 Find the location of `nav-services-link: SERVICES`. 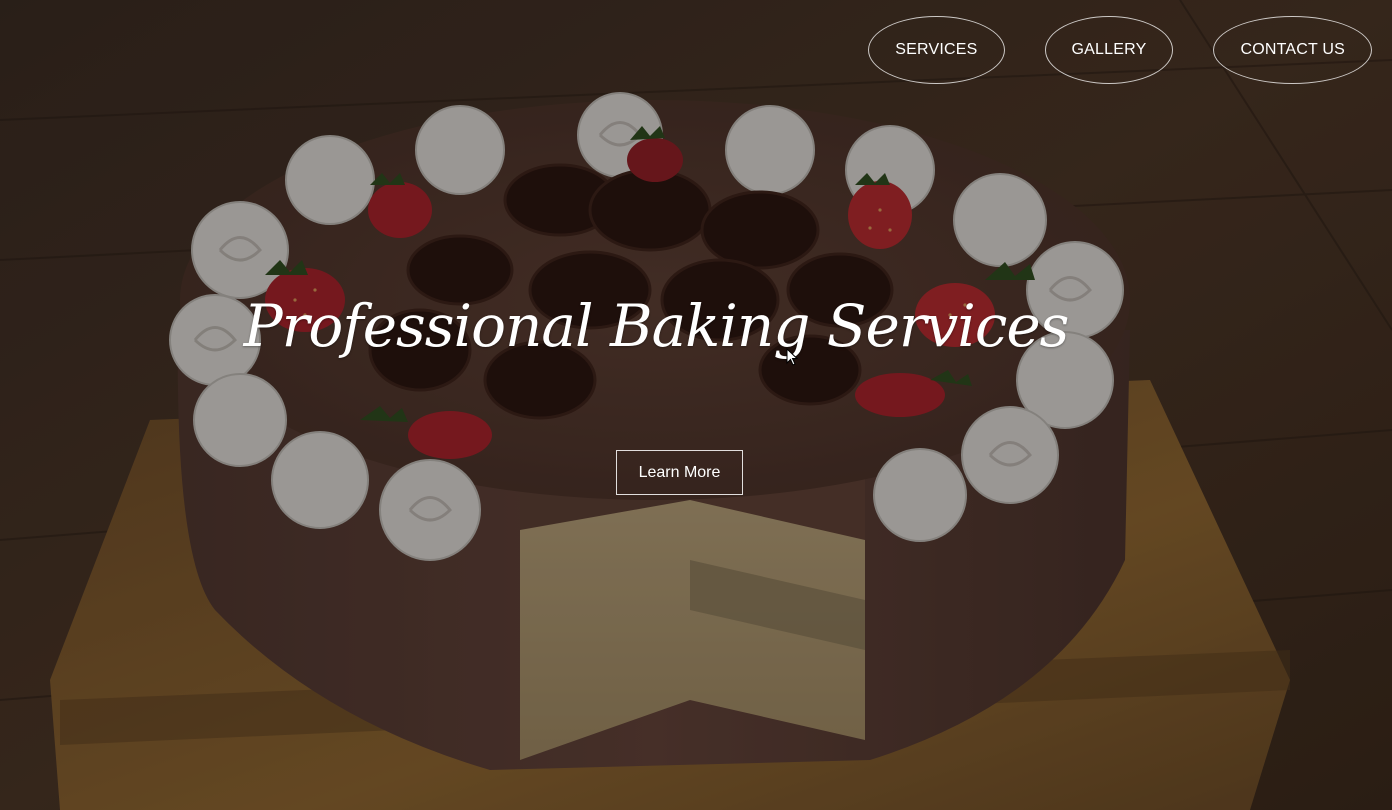

nav-services-link: SERVICES is located at coordinates (936, 50).